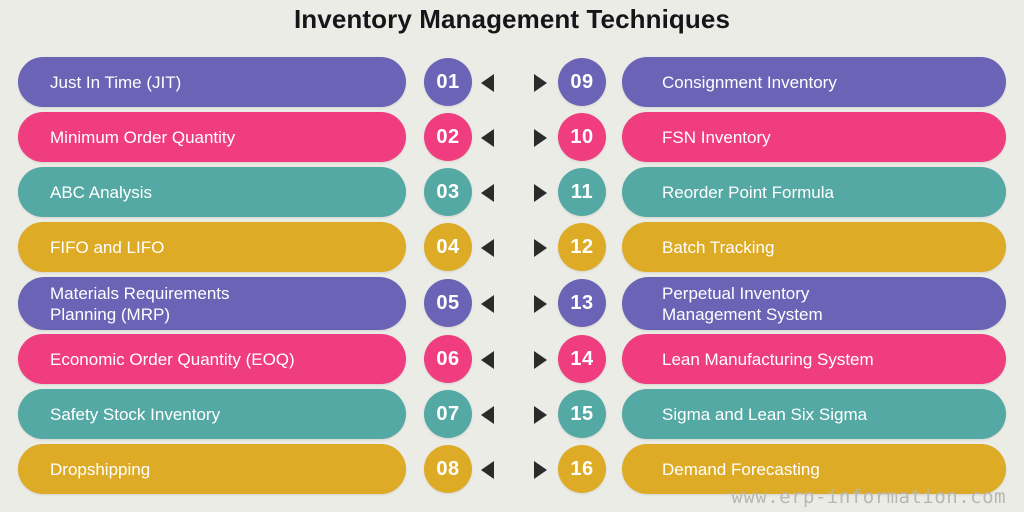 This screenshot has width=1024, height=512. What do you see at coordinates (448, 359) in the screenshot?
I see `number-badge-left: 06` at bounding box center [448, 359].